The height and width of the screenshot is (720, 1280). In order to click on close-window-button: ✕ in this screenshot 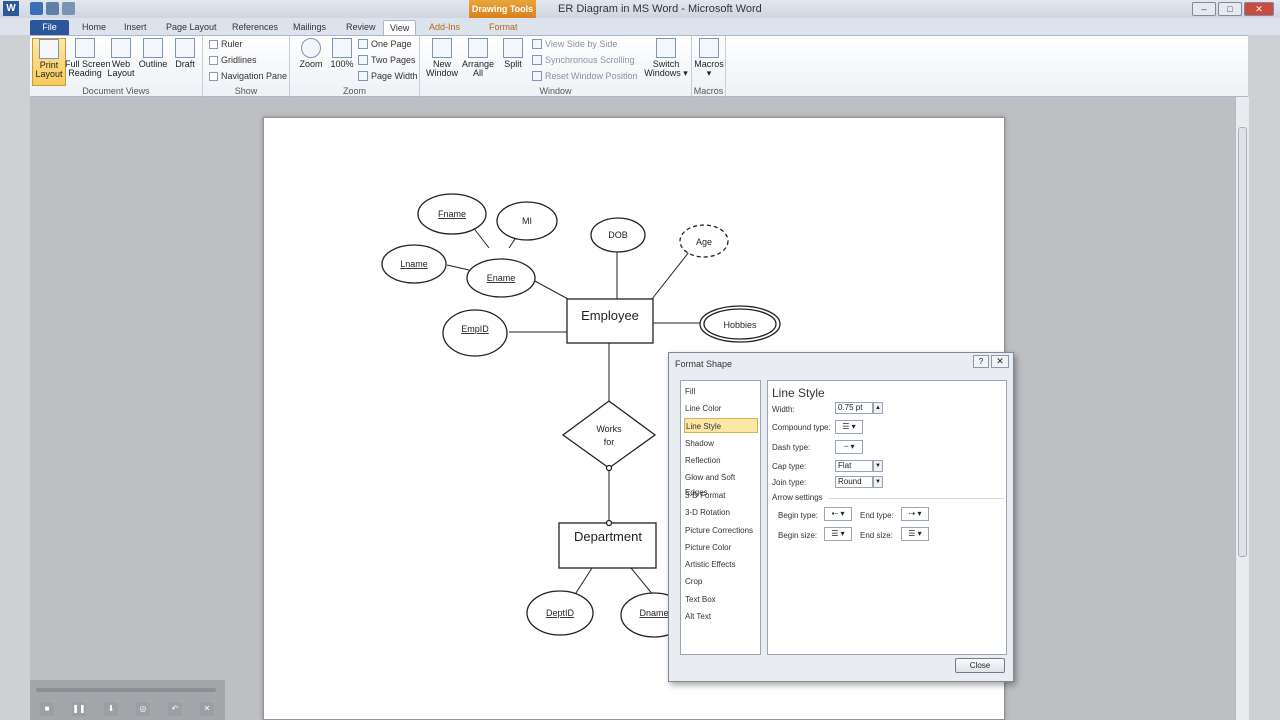, I will do `click(1259, 9)`.